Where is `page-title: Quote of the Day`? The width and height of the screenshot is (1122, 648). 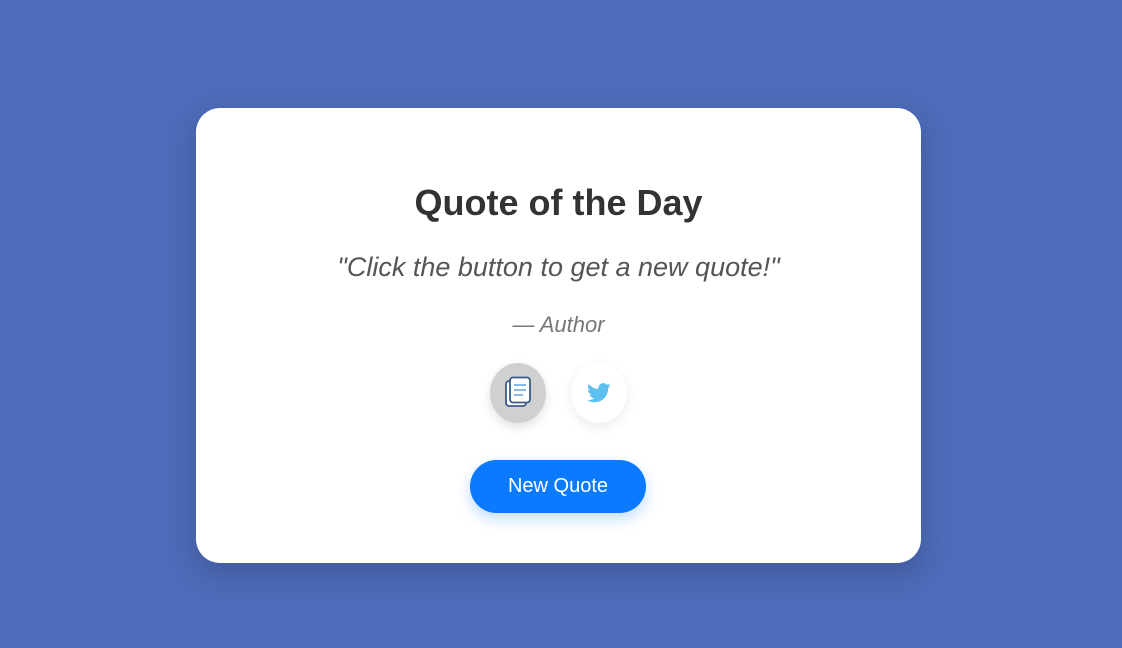
page-title: Quote of the Day is located at coordinates (558, 202).